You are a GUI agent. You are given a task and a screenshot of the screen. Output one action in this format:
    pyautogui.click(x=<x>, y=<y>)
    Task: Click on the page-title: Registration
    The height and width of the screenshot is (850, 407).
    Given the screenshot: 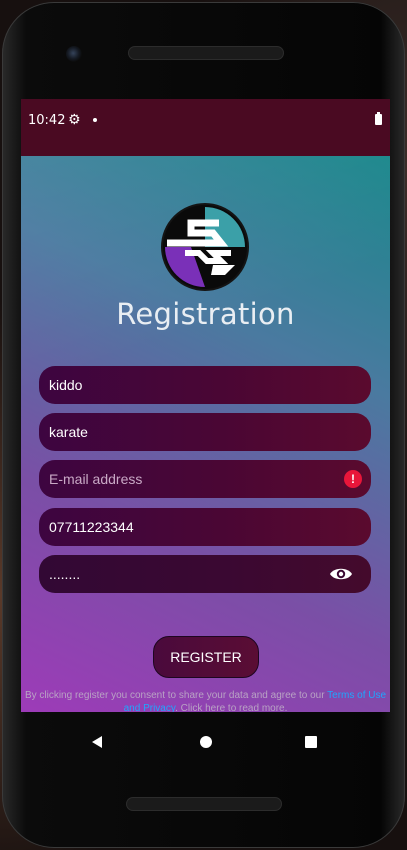 What is the action you would take?
    pyautogui.click(x=205, y=314)
    